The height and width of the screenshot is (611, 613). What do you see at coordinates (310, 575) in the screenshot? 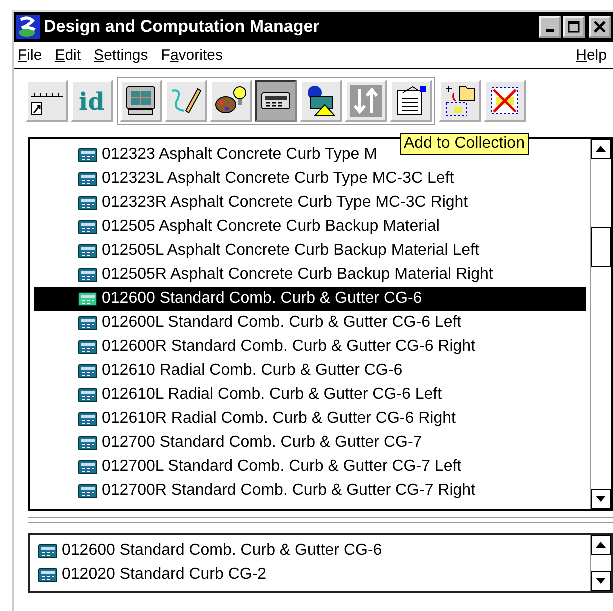
I see `list-item: 012020 Standard Curb CG-2` at bounding box center [310, 575].